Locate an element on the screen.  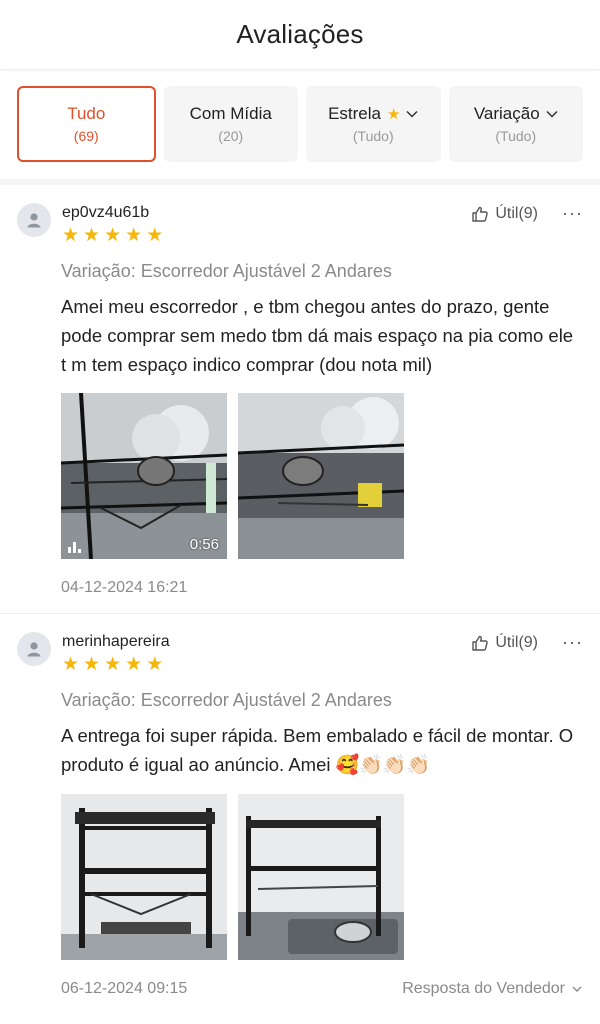
filter-tab-variation: Variação (Tudo) is located at coordinates (515, 124).